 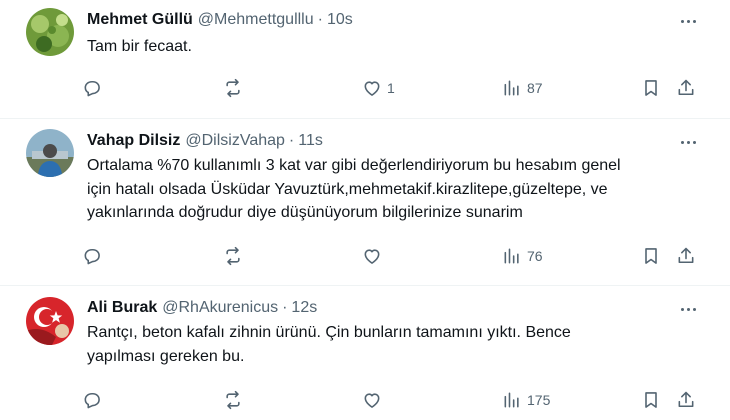 I want to click on views-button: 175, so click(x=526, y=400).